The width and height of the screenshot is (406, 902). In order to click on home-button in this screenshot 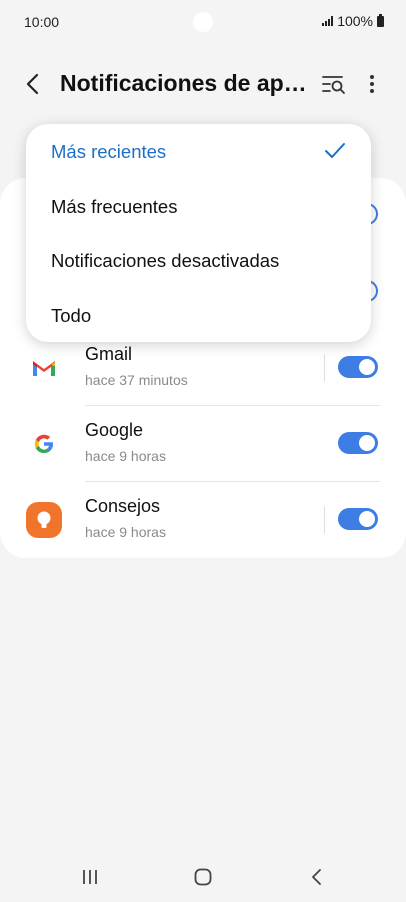, I will do `click(203, 877)`.